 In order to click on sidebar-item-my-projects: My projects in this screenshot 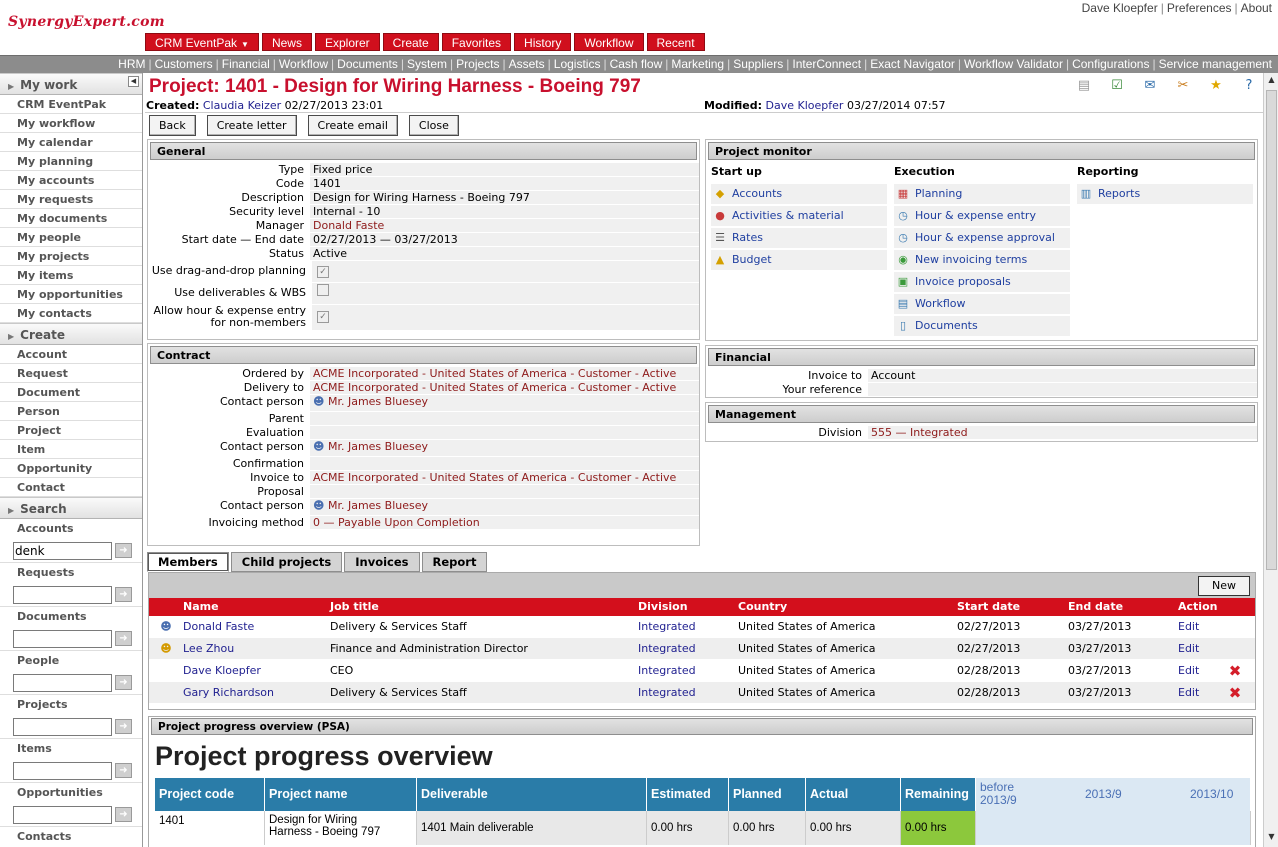, I will do `click(71, 256)`.